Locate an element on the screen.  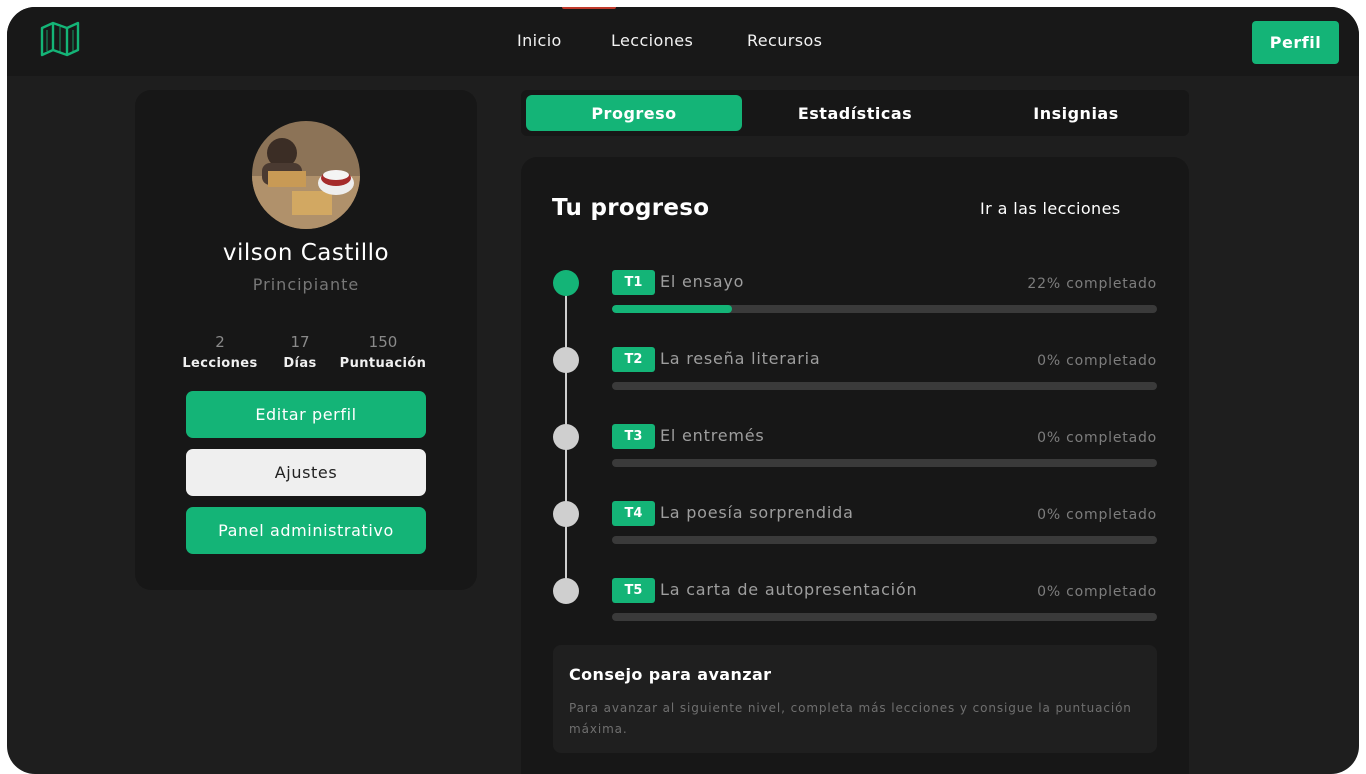
edit-profile-button: Editar perfil is located at coordinates (306, 414).